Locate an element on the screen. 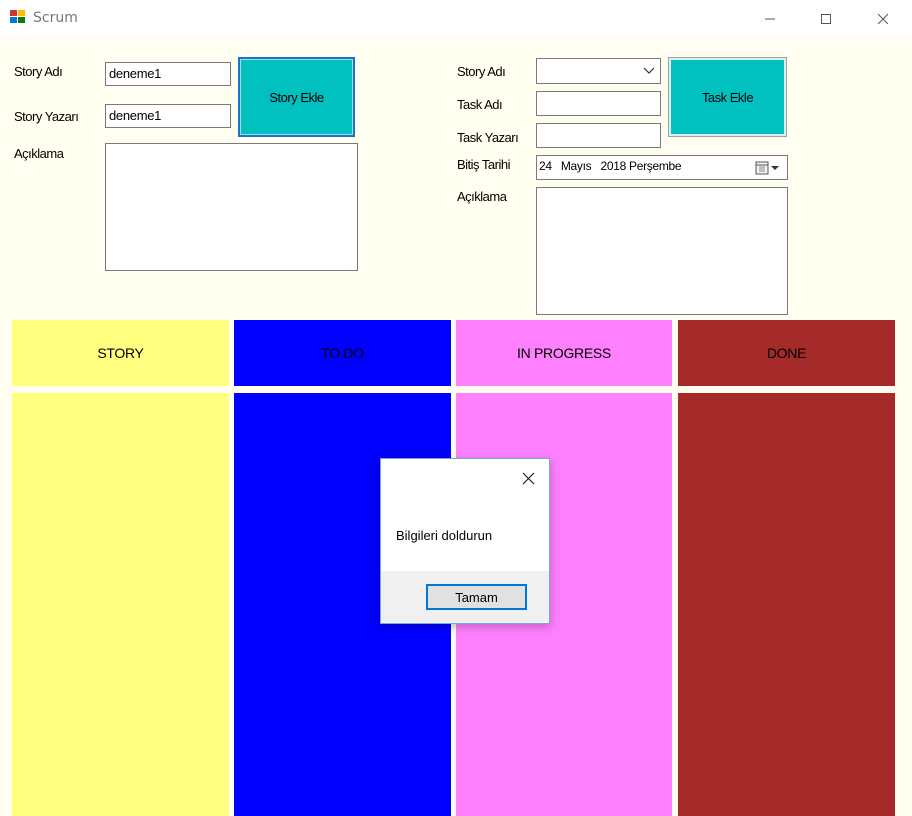  in-progress-column-header: IN PROGRESS is located at coordinates (564, 353).